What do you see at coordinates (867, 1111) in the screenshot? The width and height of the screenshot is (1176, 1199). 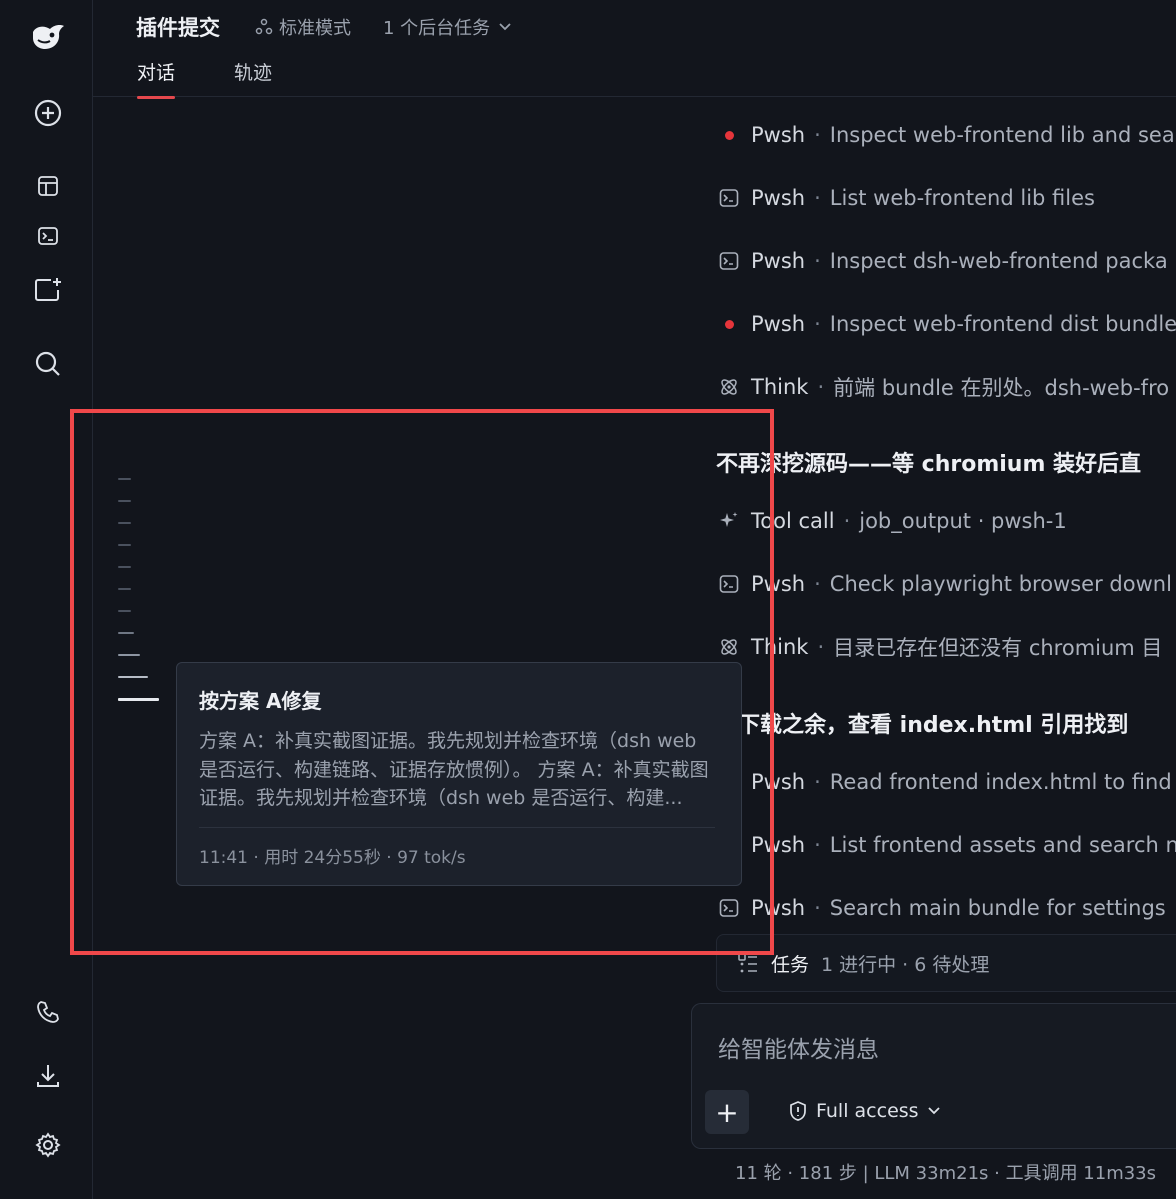 I see `access-label: Full access` at bounding box center [867, 1111].